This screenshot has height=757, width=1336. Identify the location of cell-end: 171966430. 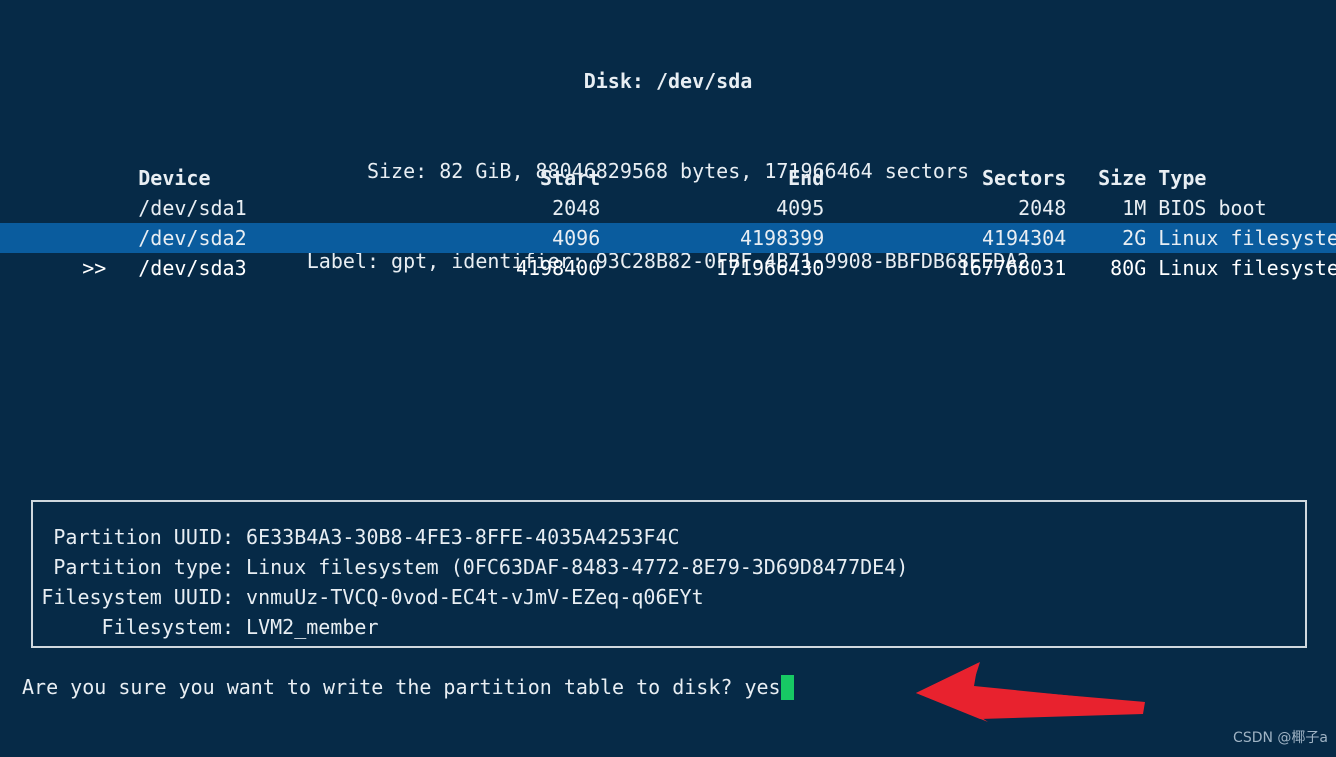
(770, 268).